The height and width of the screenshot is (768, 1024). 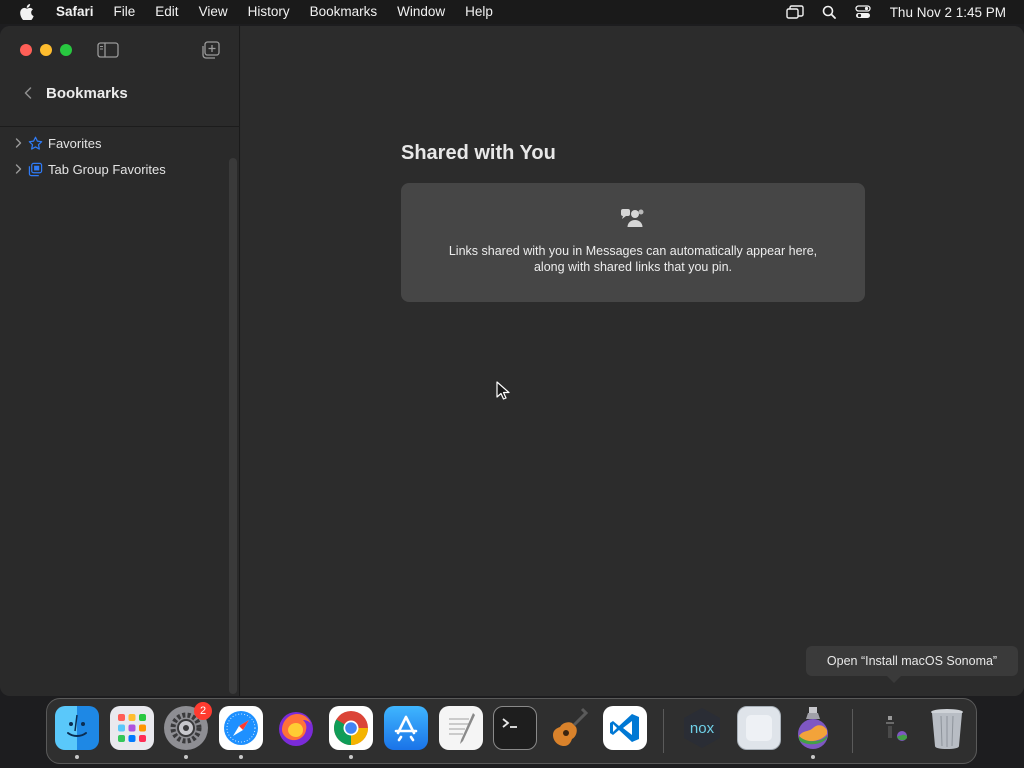 I want to click on vscode-icon, so click(x=624, y=728).